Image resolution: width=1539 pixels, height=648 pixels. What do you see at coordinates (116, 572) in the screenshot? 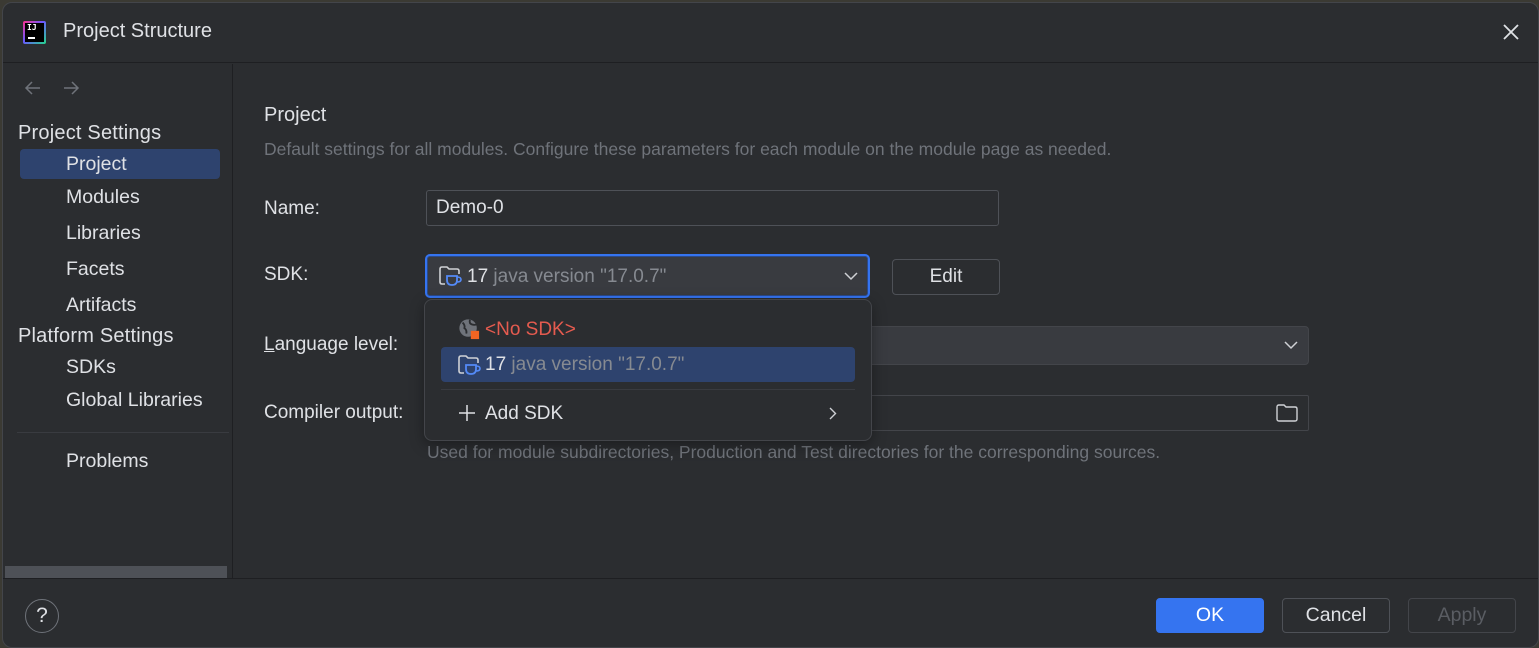
I see `sidebar-horizontal-scrollbar` at bounding box center [116, 572].